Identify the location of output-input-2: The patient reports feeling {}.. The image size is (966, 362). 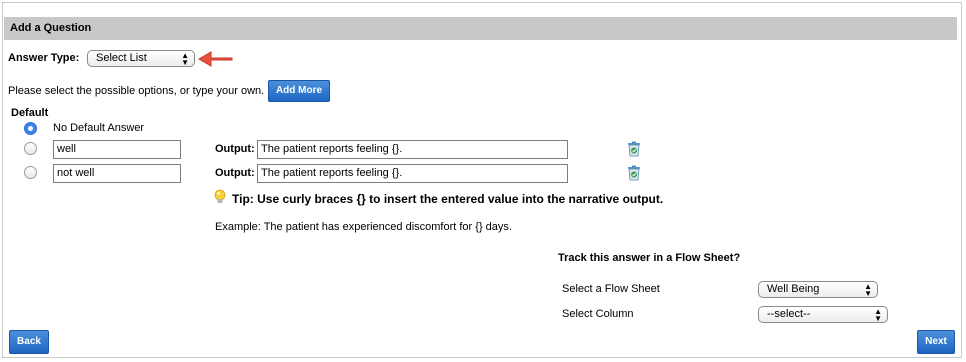
(412, 173).